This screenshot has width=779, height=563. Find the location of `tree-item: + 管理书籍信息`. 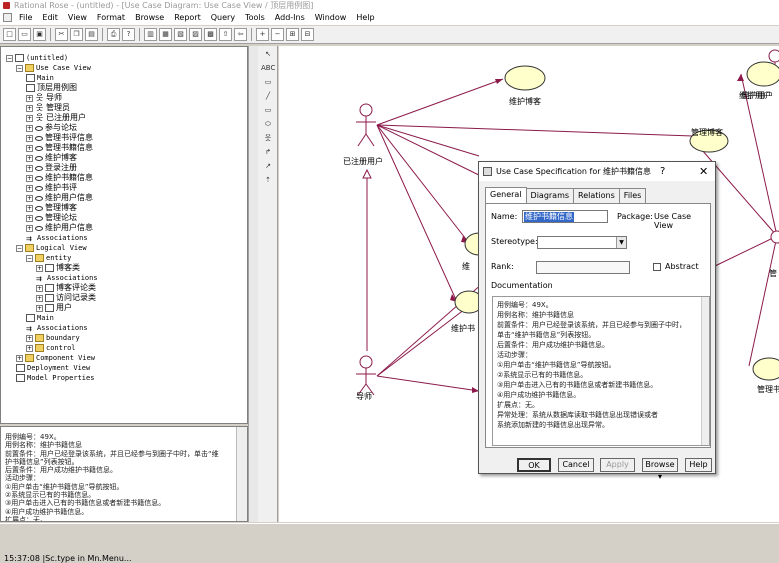

tree-item: + 管理书籍信息 is located at coordinates (59, 148).